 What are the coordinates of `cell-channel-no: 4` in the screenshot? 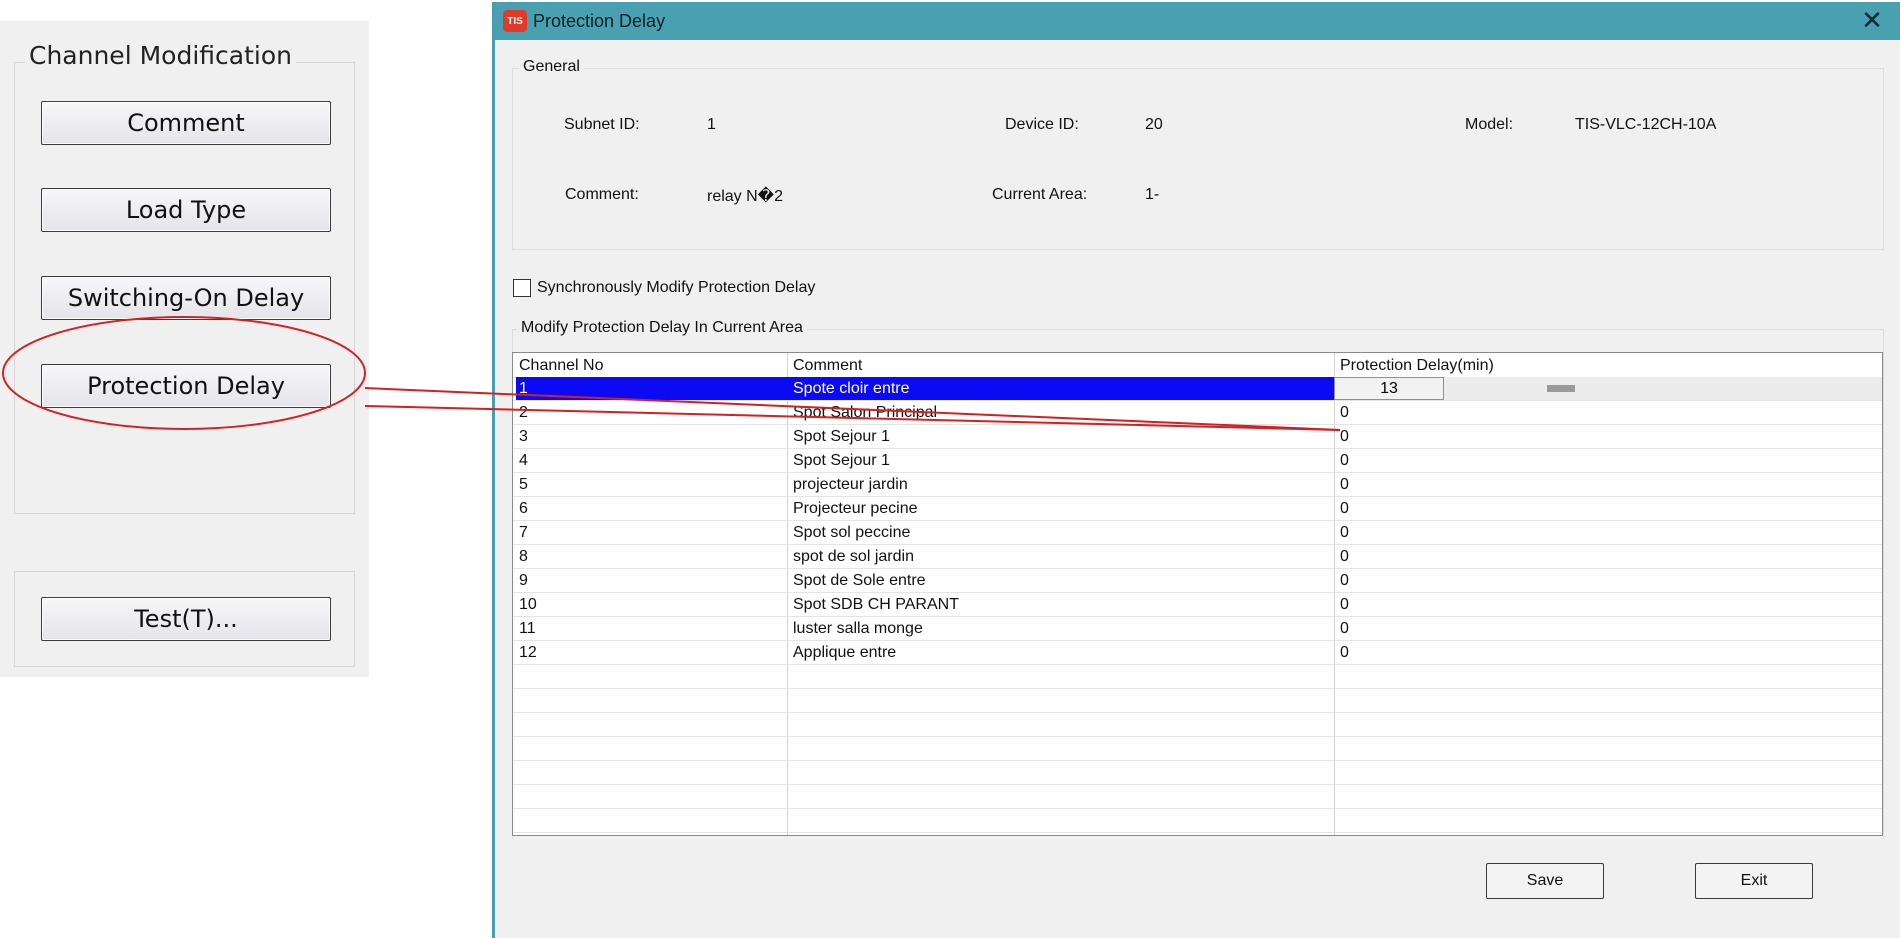 It's located at (523, 460).